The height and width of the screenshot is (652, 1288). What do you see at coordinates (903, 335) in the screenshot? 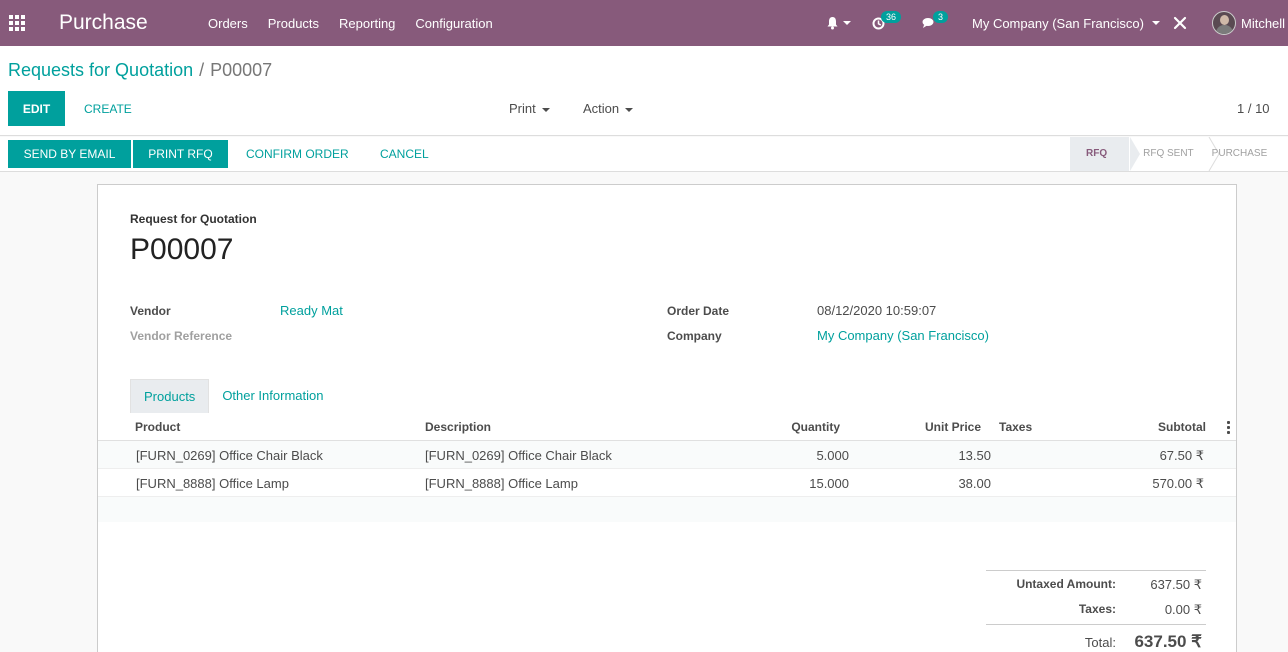
I see `company-value: My Company (San Francisco)` at bounding box center [903, 335].